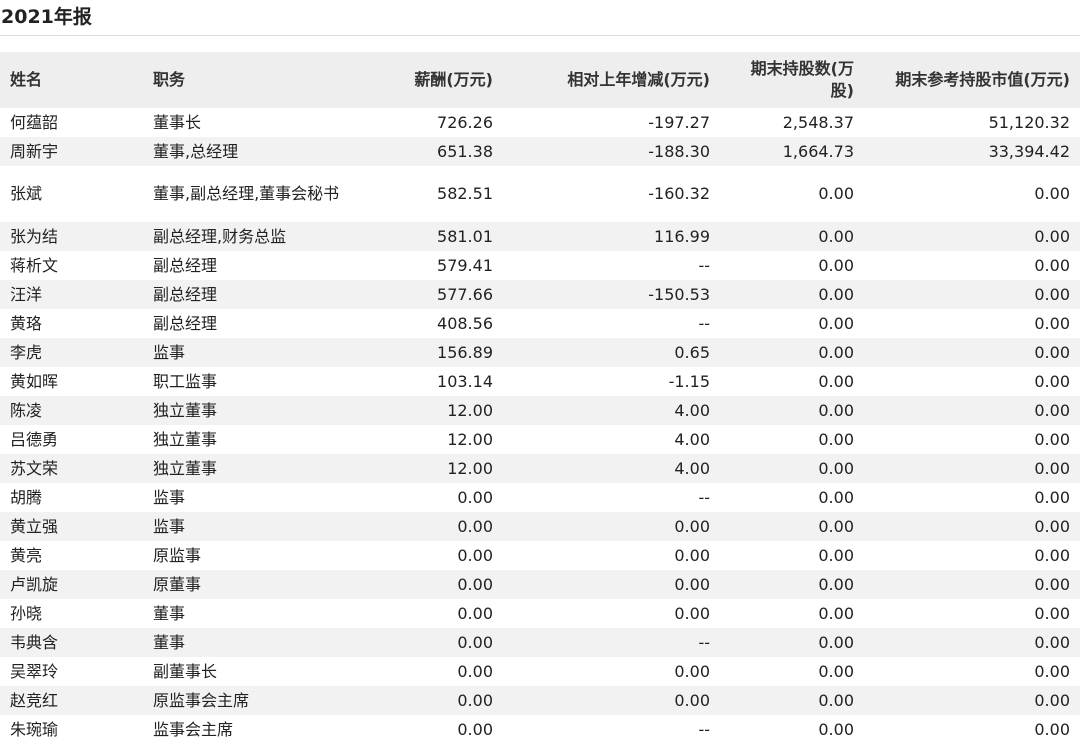 The image size is (1080, 744). What do you see at coordinates (611, 294) in the screenshot?
I see `cell-change: -150.53` at bounding box center [611, 294].